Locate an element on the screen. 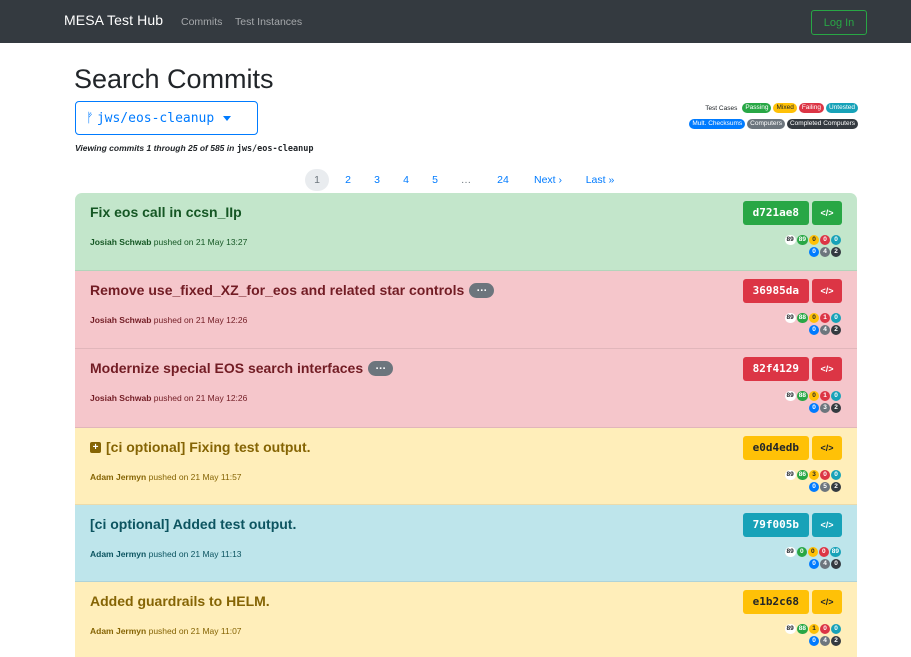  commit-sha-button: 36985da is located at coordinates (775, 291).